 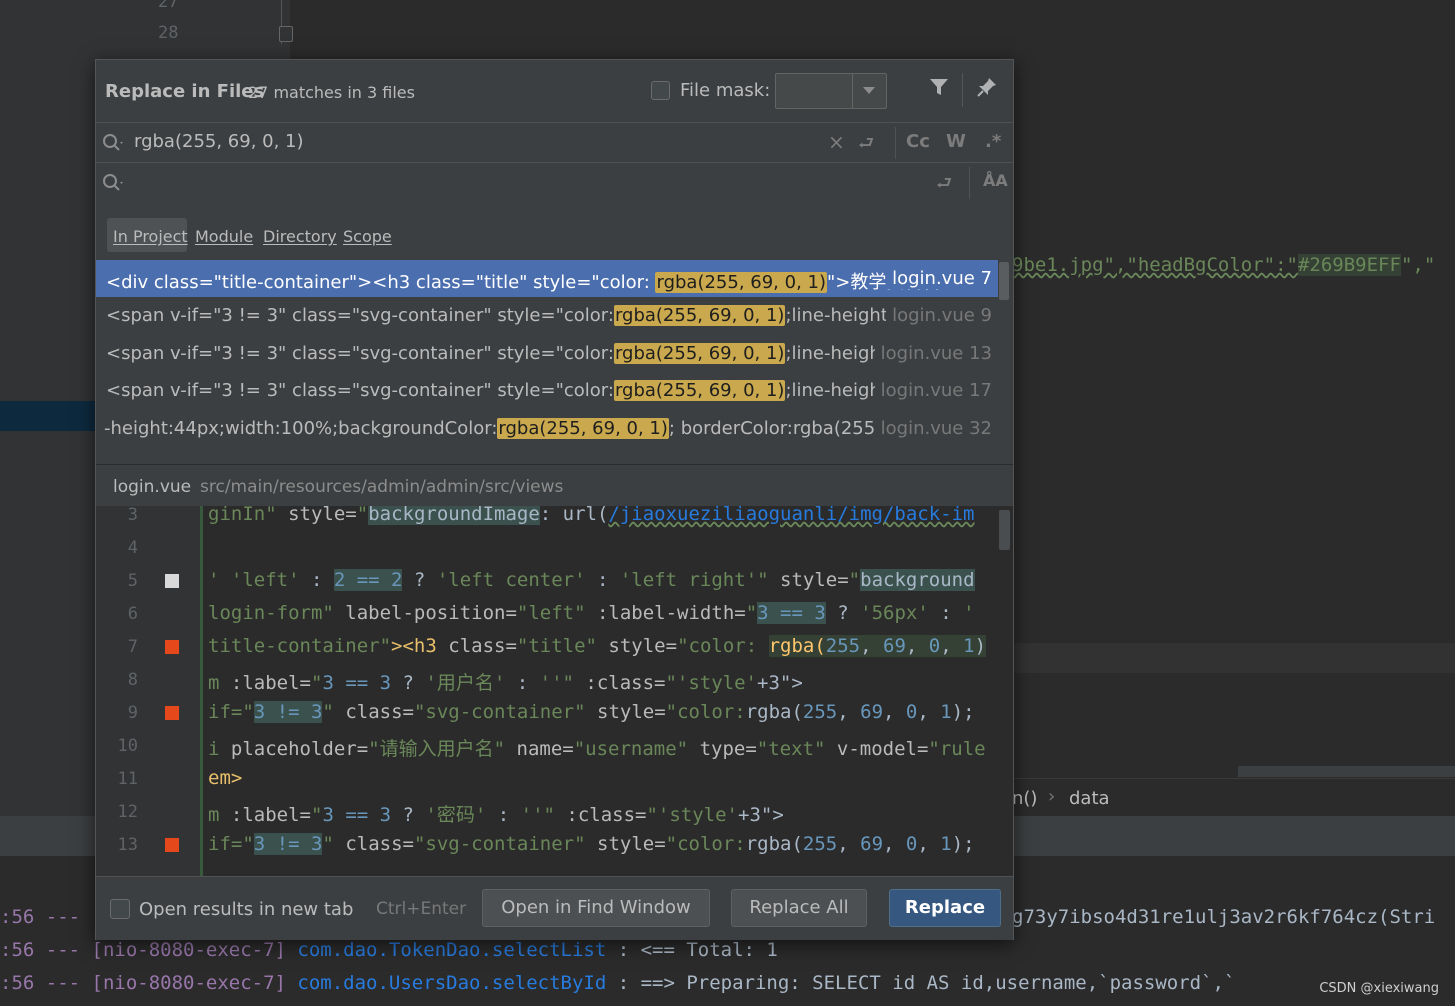 What do you see at coordinates (1233, 797) in the screenshot?
I see `breadcrumb: n() › data` at bounding box center [1233, 797].